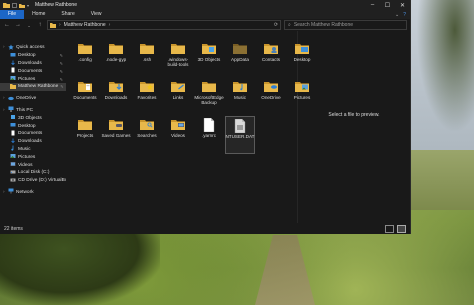 The height and width of the screenshot is (305, 474). Describe the element at coordinates (276, 25) in the screenshot. I see `refresh-icon: ⟳` at that location.